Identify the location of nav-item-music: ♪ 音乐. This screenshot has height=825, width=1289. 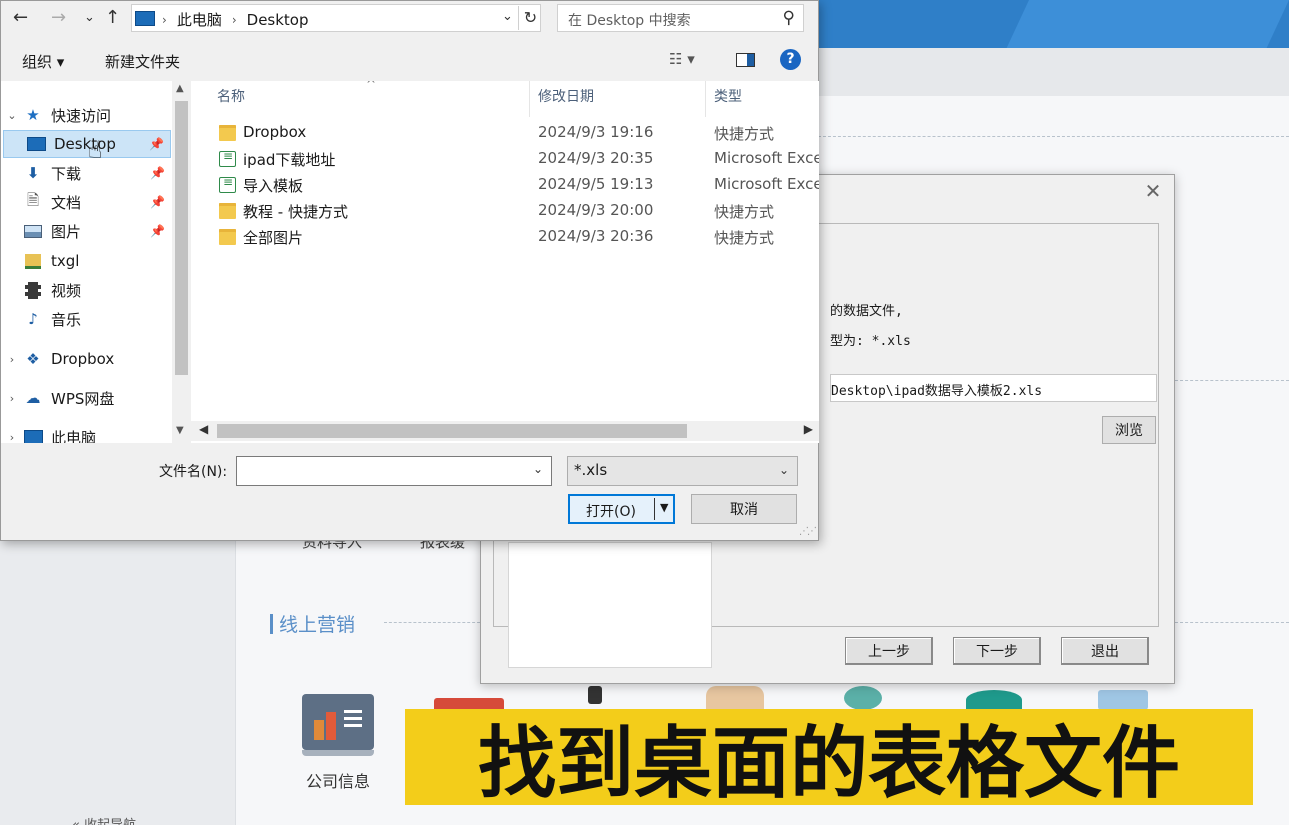
(86, 319).